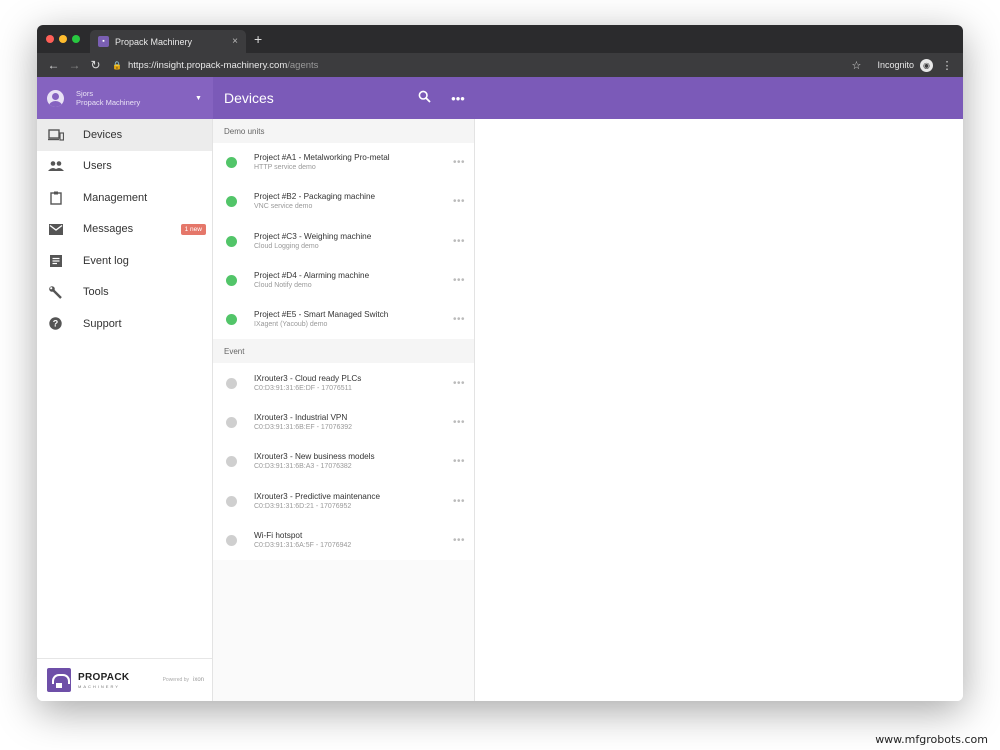 Image resolution: width=1000 pixels, height=750 pixels. I want to click on sidebar-item-messages: Messages 1 new, so click(124, 230).